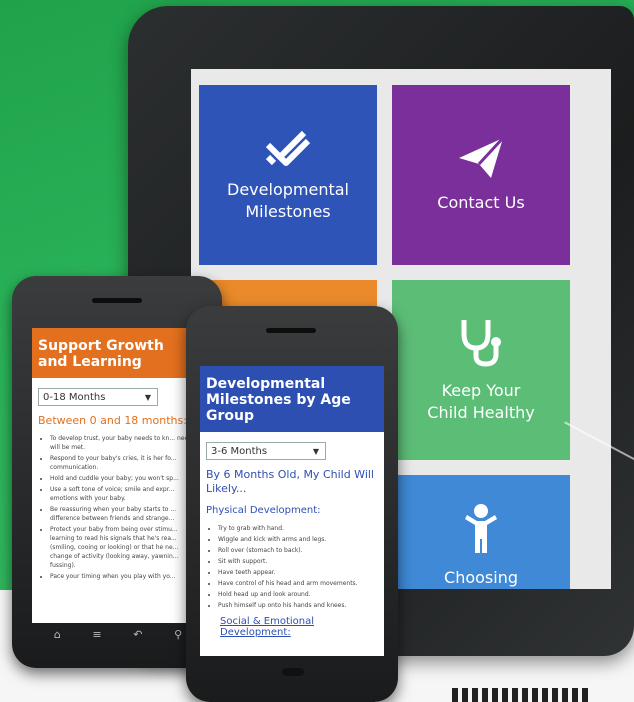  I want to click on age-select: 3-6 Months ▼, so click(266, 451).